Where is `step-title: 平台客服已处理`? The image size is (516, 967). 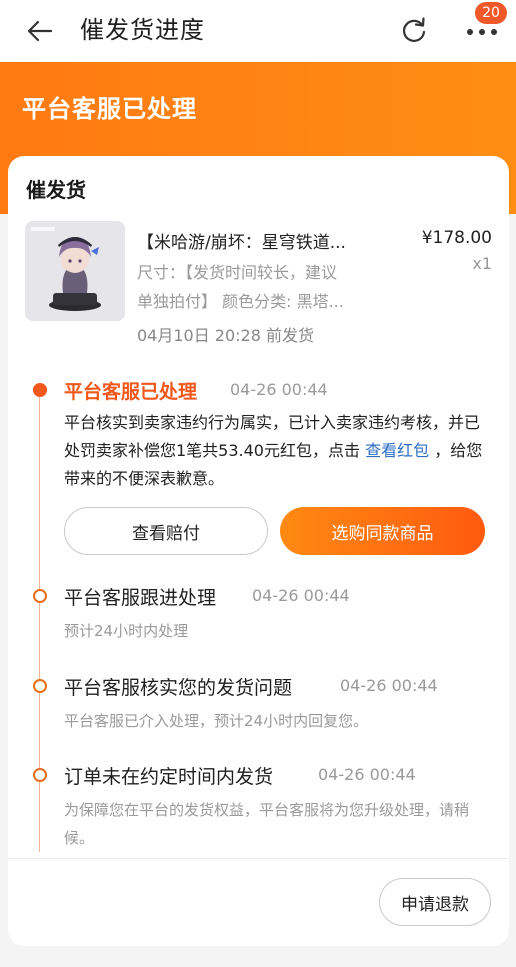
step-title: 平台客服已处理 is located at coordinates (131, 392).